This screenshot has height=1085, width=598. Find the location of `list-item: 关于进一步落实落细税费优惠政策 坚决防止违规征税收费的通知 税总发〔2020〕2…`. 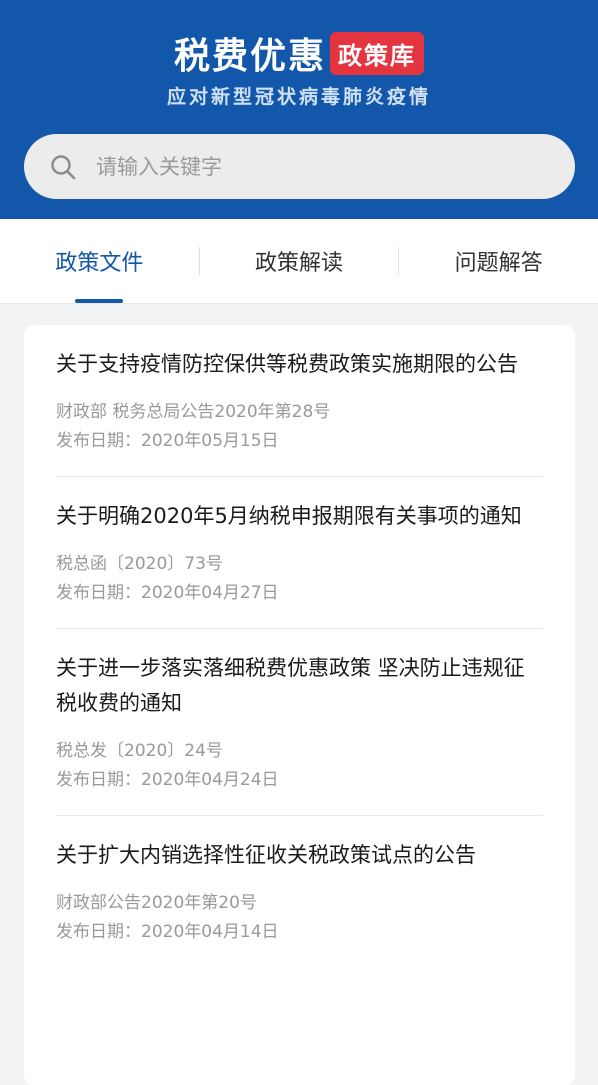

list-item: 关于进一步落实落细税费优惠政策 坚决防止违规征税收费的通知 税总发〔2020〕2… is located at coordinates (299, 722).